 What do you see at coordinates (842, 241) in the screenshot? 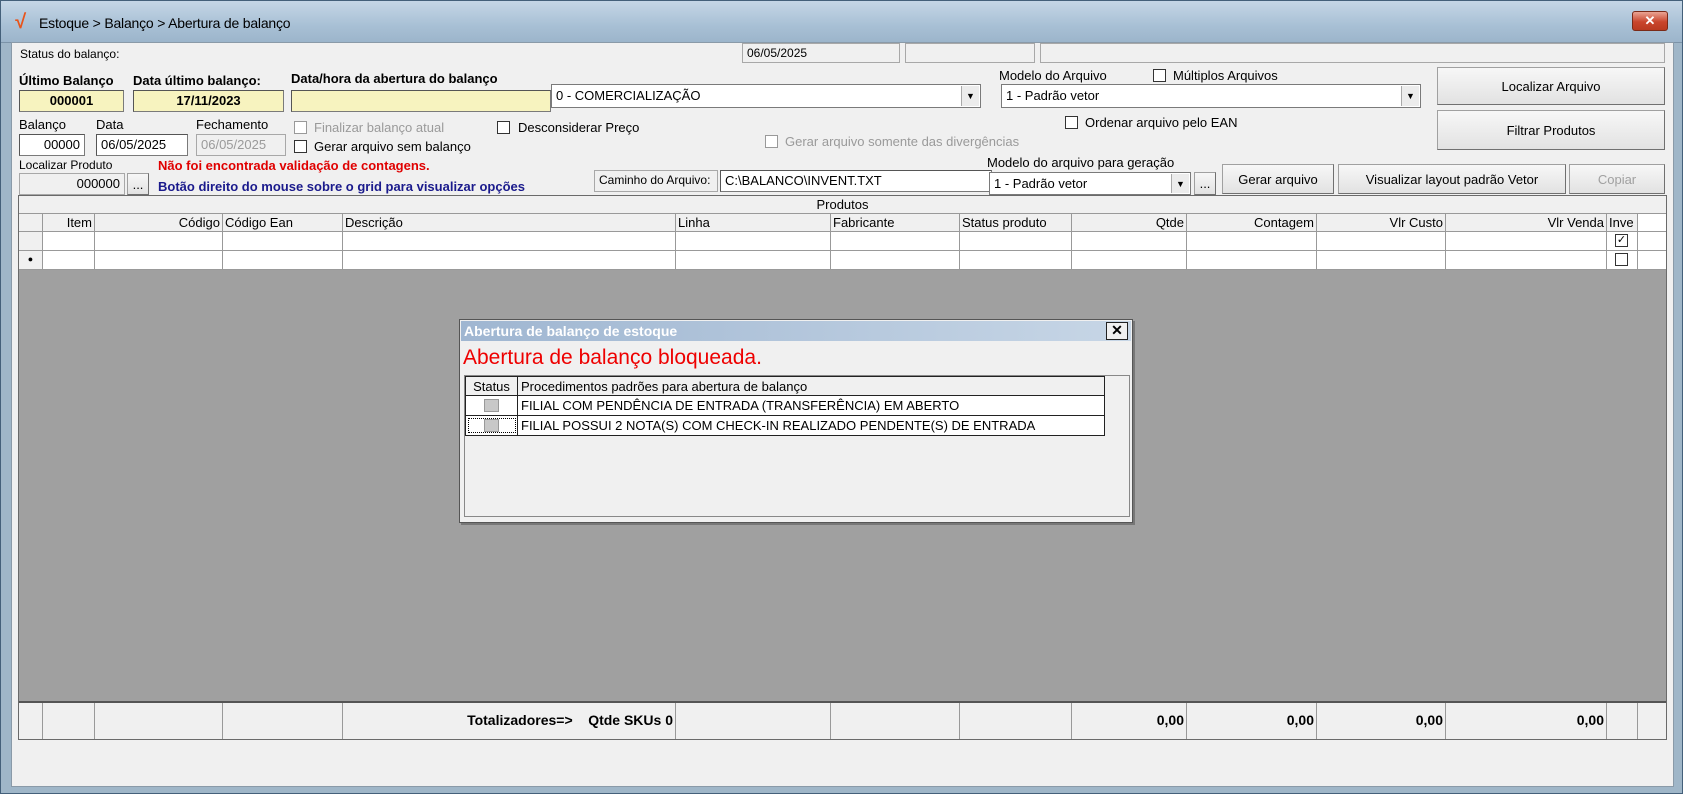
I see `table-row: ✓` at bounding box center [842, 241].